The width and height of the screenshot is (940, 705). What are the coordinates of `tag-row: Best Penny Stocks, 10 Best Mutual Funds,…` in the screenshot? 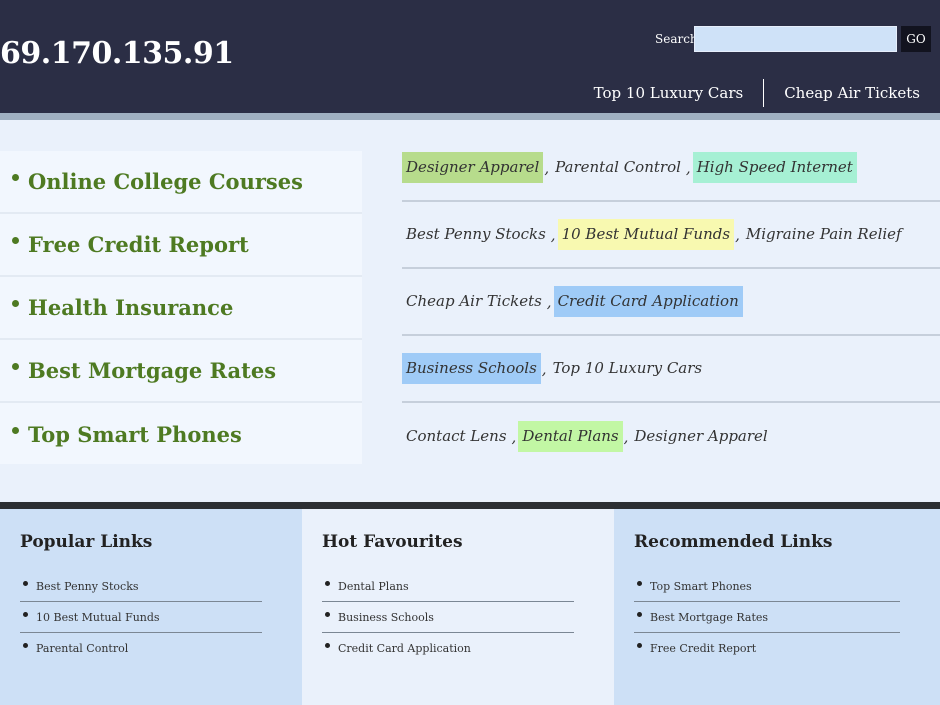 It's located at (671, 235).